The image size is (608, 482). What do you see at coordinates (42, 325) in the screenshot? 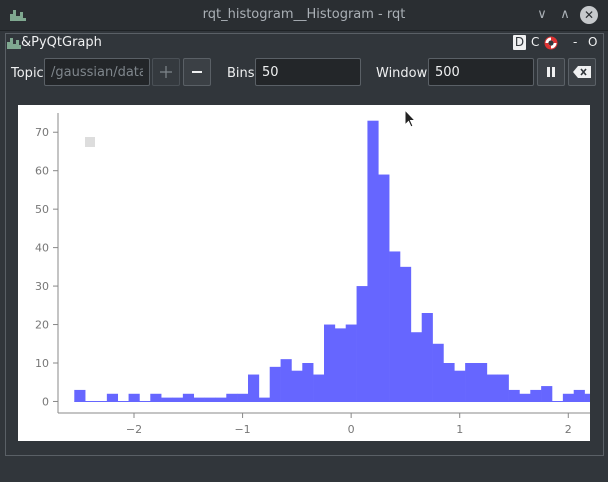
I see `y-tick-label: 20` at bounding box center [42, 325].